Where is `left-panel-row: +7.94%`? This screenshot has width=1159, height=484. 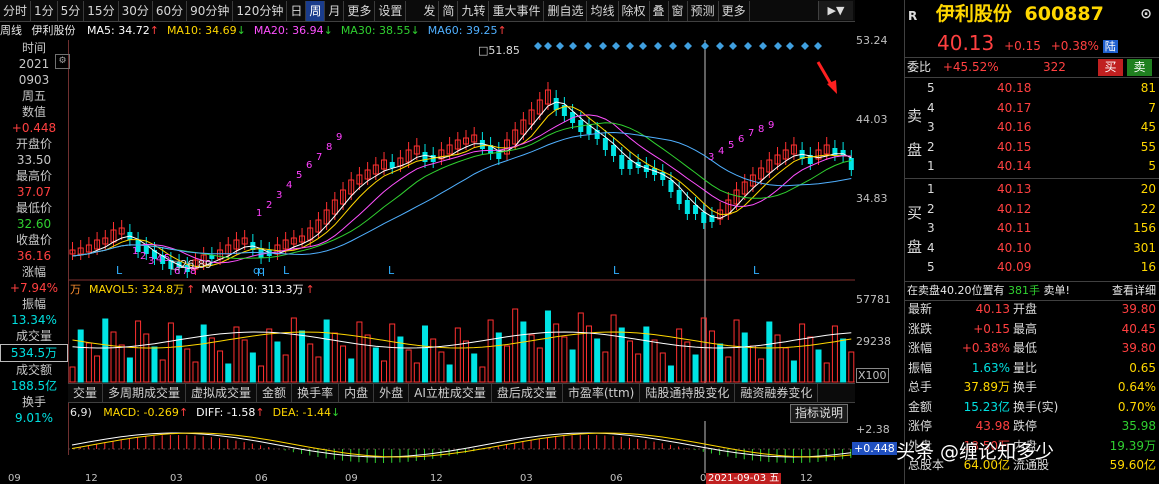 left-panel-row: +7.94% is located at coordinates (34, 288).